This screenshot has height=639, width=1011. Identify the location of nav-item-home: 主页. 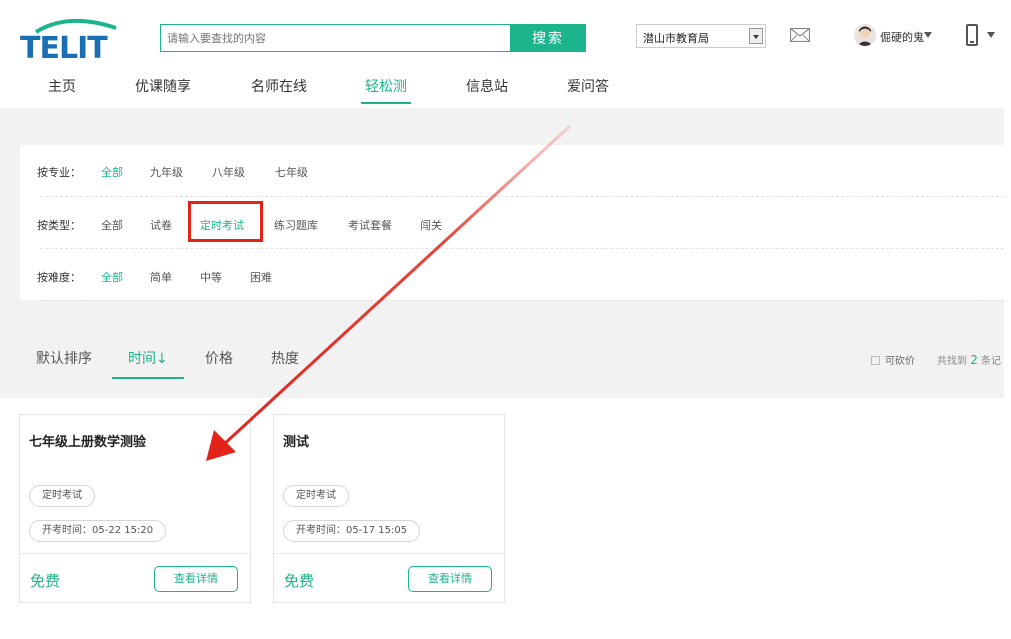
(62, 86).